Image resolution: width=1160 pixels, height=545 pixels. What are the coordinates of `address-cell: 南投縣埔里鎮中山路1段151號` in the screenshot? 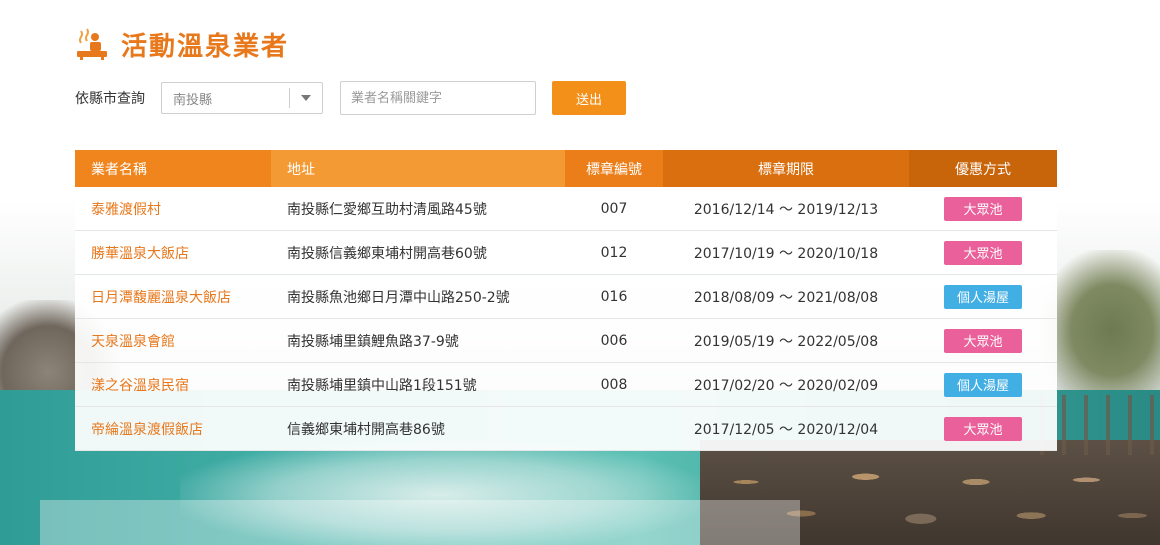 It's located at (382, 385).